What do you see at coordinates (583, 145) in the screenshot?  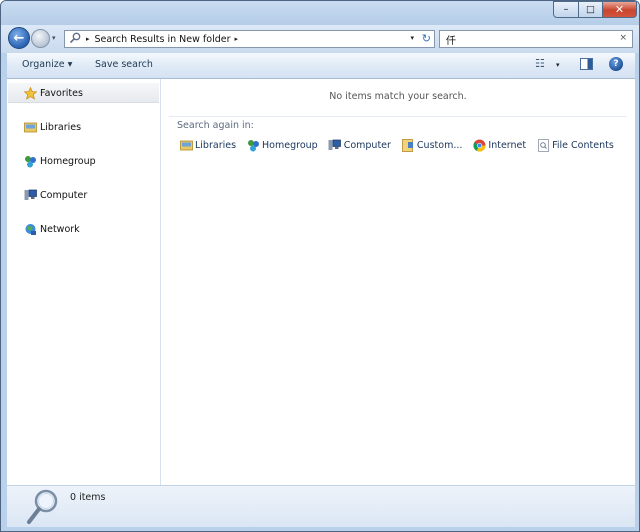 I see `search-again-label-file-contents: File Contents` at bounding box center [583, 145].